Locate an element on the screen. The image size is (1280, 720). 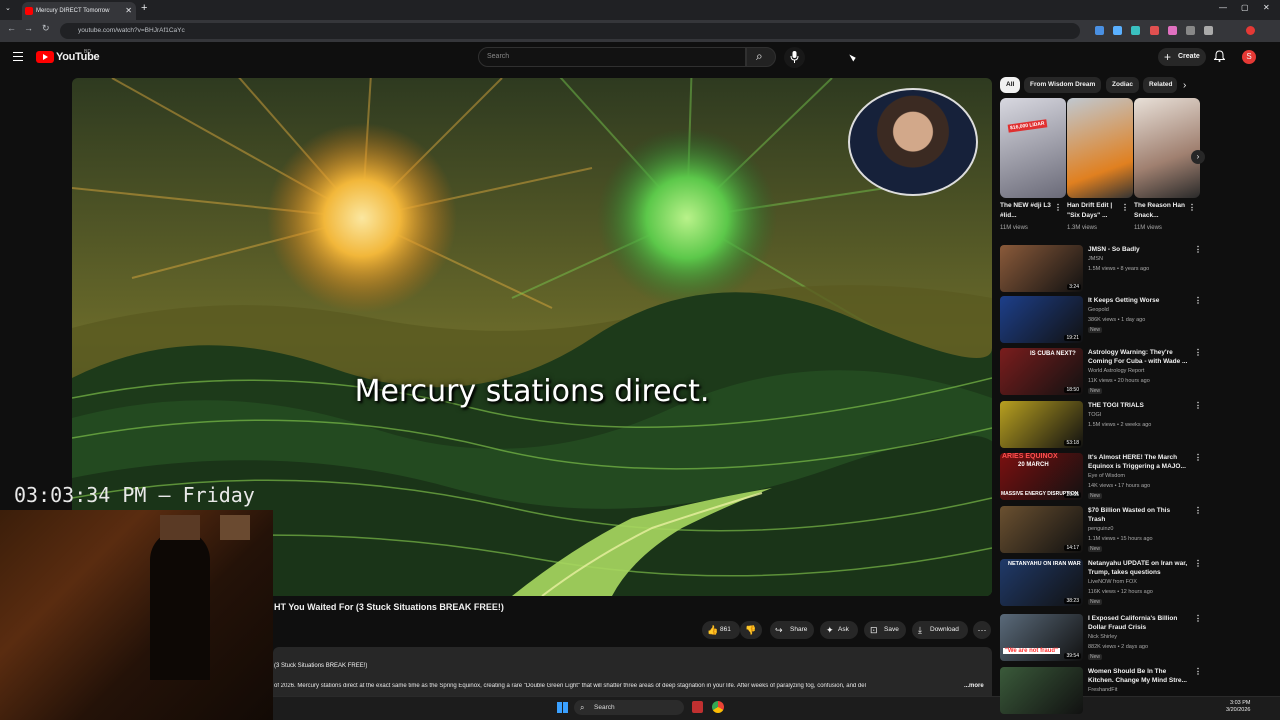
recommendation-thumbnail is located at coordinates (1041, 690).